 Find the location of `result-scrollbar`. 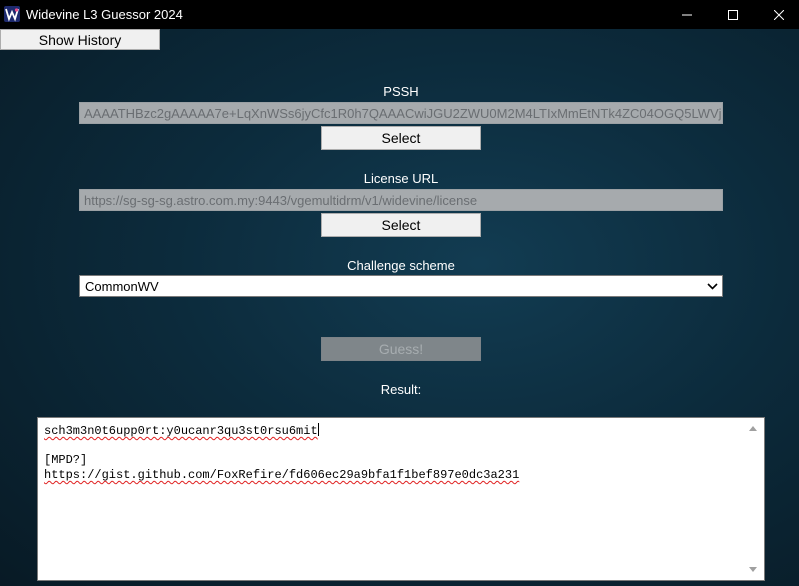

result-scrollbar is located at coordinates (753, 499).